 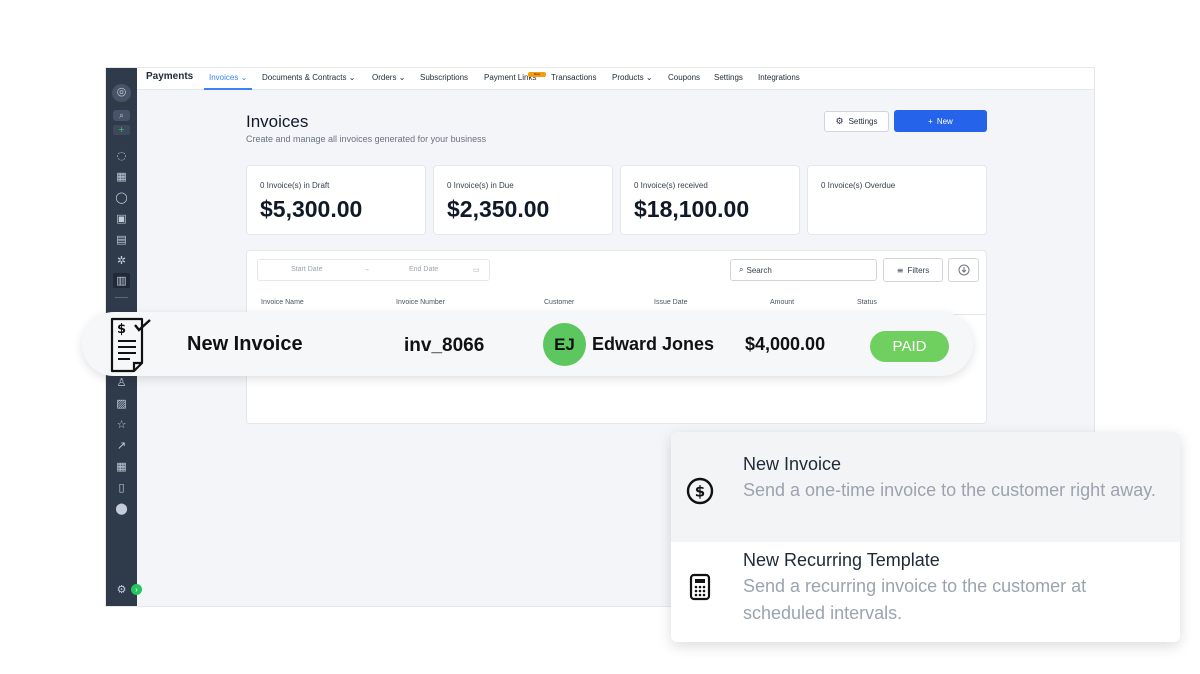 What do you see at coordinates (121, 239) in the screenshot?
I see `contacts-icon: ▤` at bounding box center [121, 239].